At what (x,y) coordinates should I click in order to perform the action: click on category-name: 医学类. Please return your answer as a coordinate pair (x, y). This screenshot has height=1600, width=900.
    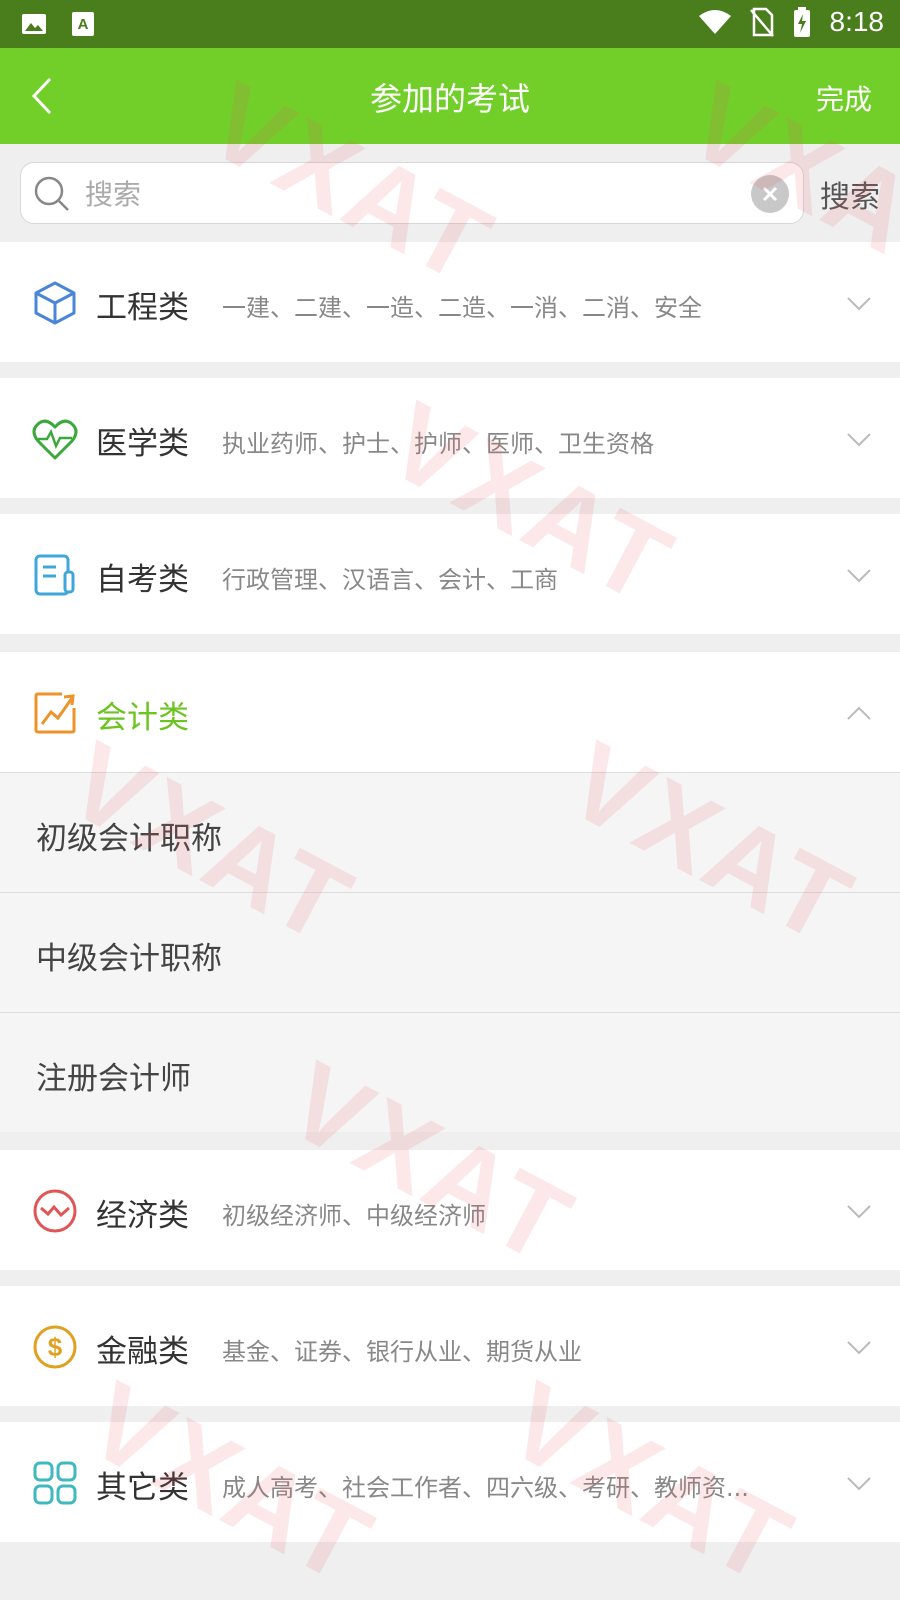
    Looking at the image, I should click on (142, 444).